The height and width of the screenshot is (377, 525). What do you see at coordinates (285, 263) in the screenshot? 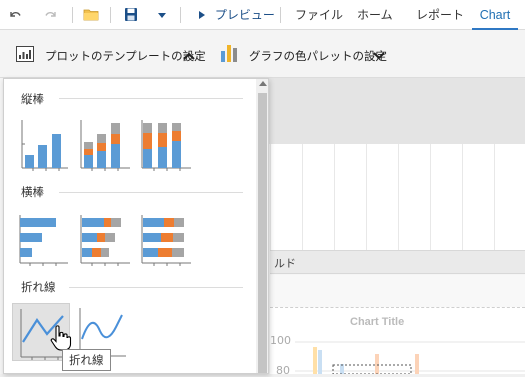
I see `field-label: ルド` at bounding box center [285, 263].